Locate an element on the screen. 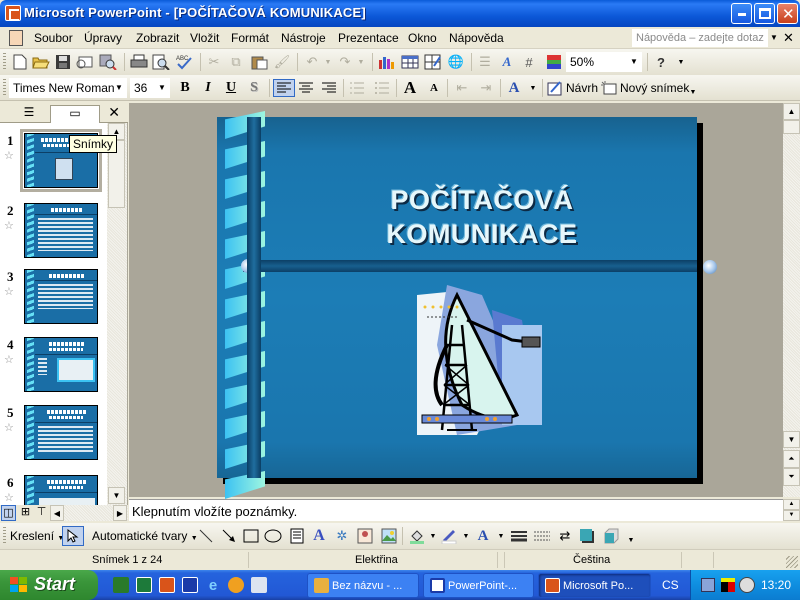  line-style-icon is located at coordinates (519, 536).